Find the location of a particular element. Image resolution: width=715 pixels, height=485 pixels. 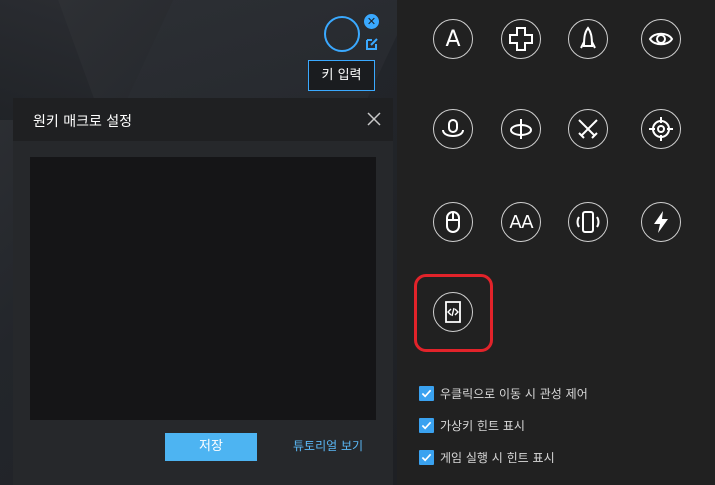

option-inertia-control: 우클릭으로 이동 시 관성 제어 is located at coordinates (503, 393).